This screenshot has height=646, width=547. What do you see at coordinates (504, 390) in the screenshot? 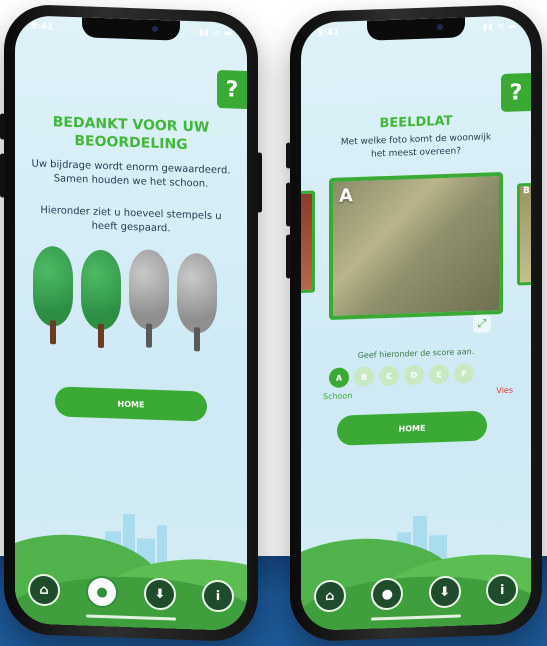
I see `label-dirty: Vies` at bounding box center [504, 390].